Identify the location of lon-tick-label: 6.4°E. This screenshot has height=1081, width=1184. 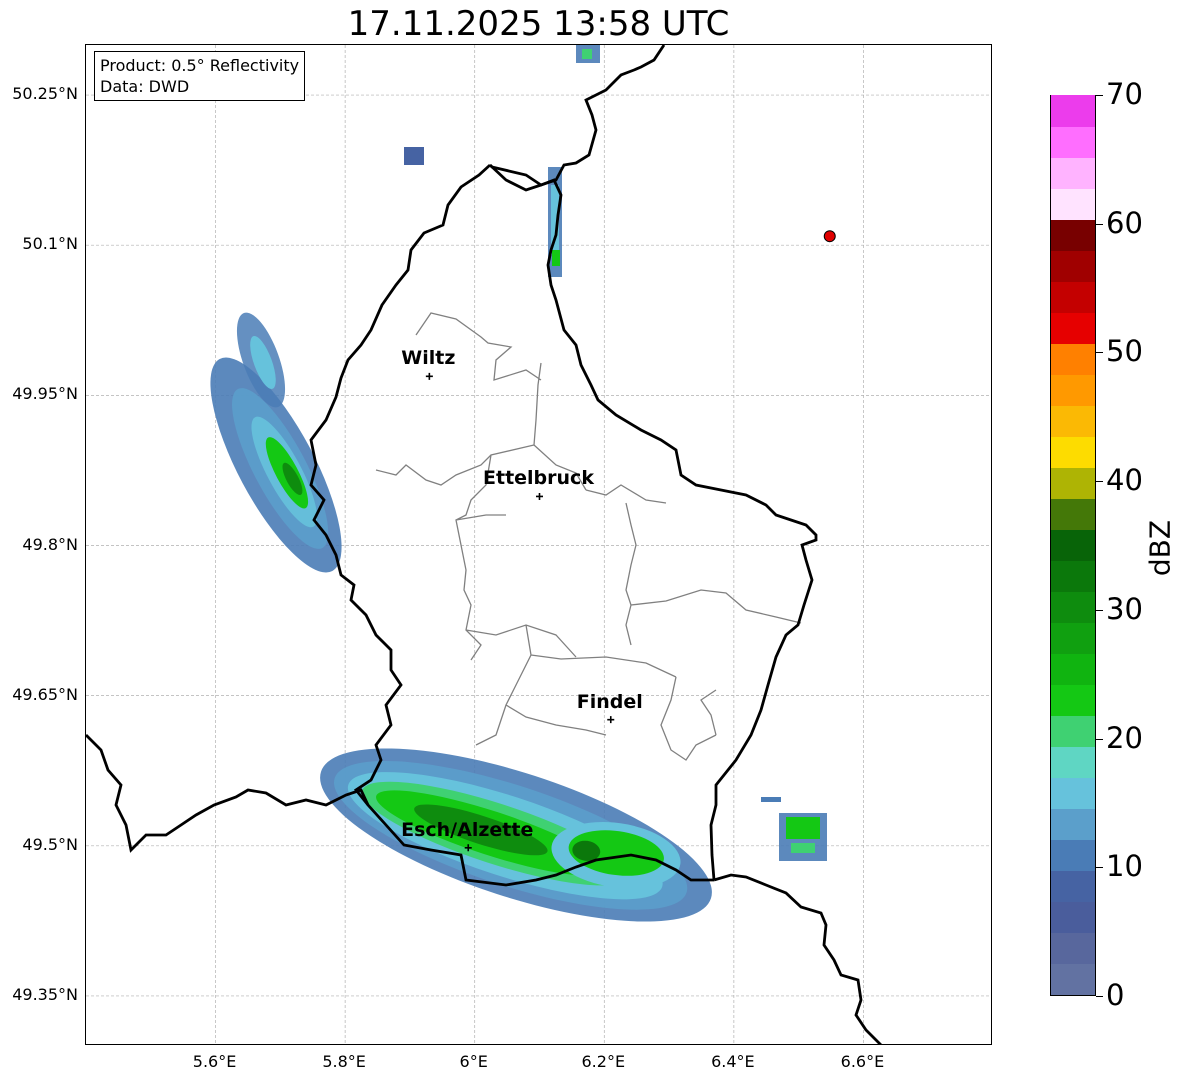
(733, 1061).